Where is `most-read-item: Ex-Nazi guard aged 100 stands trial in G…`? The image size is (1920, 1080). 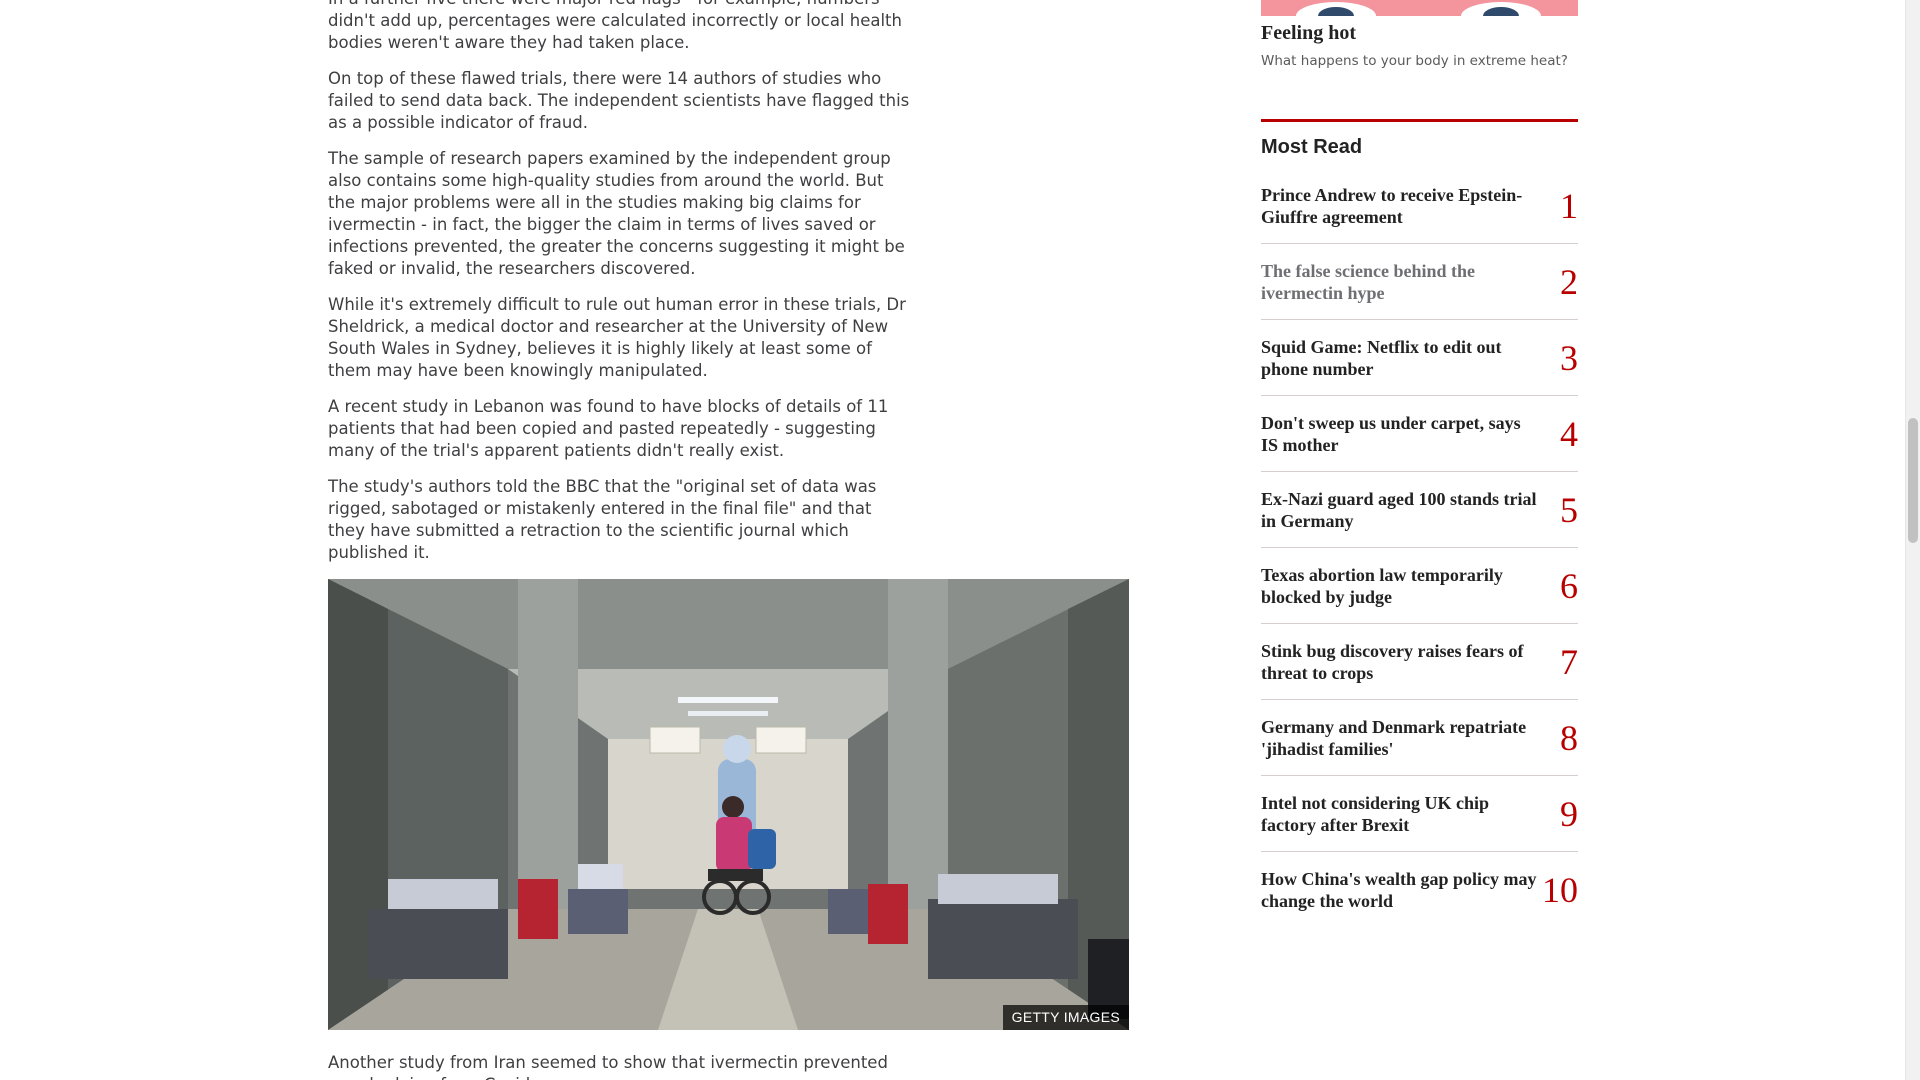
most-read-item: Ex-Nazi guard aged 100 stands trial in G… is located at coordinates (1419, 510).